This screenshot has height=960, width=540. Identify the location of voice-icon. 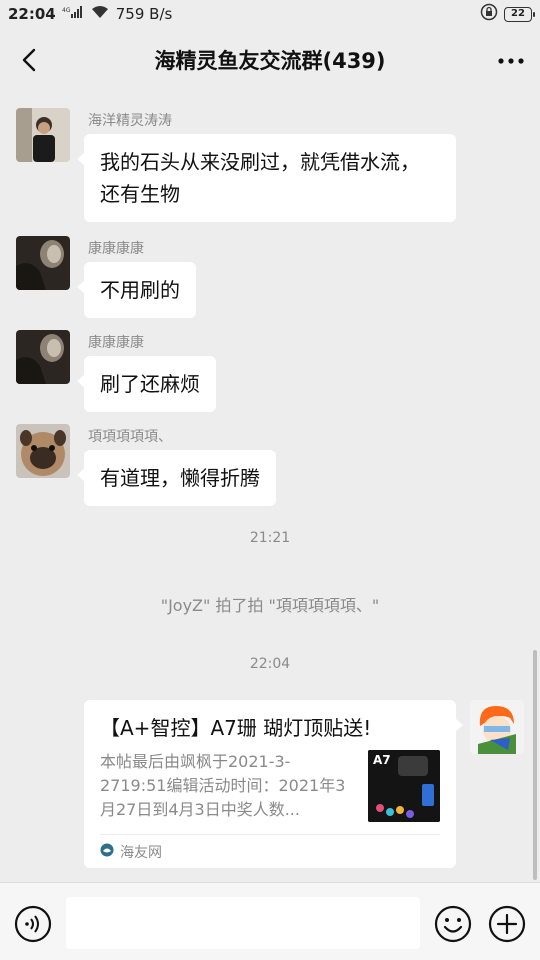
(33, 924).